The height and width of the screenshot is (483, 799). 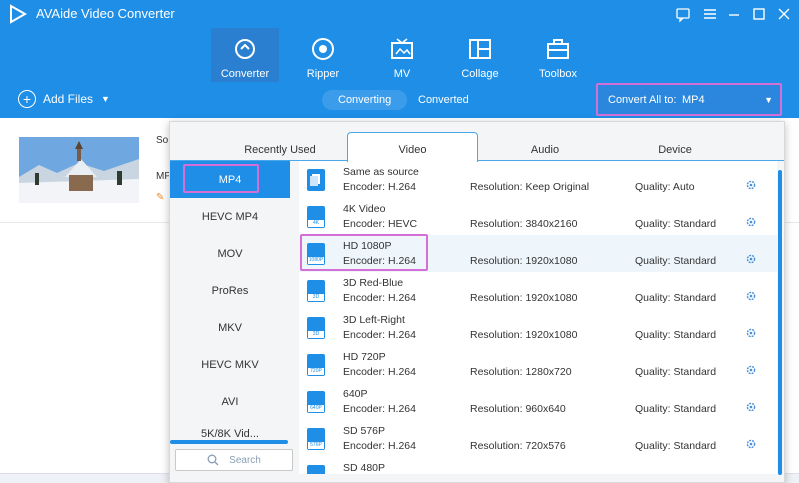 I want to click on tab-converter: Converter, so click(x=245, y=55).